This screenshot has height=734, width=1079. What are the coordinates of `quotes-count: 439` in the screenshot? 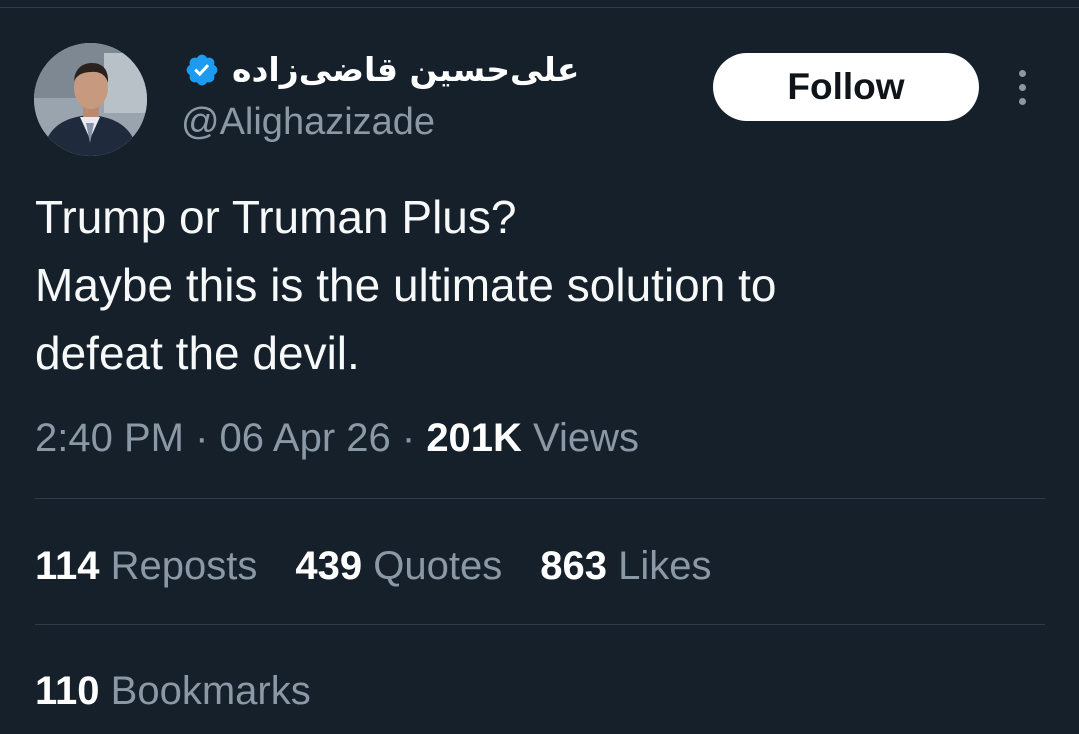 It's located at (329, 566).